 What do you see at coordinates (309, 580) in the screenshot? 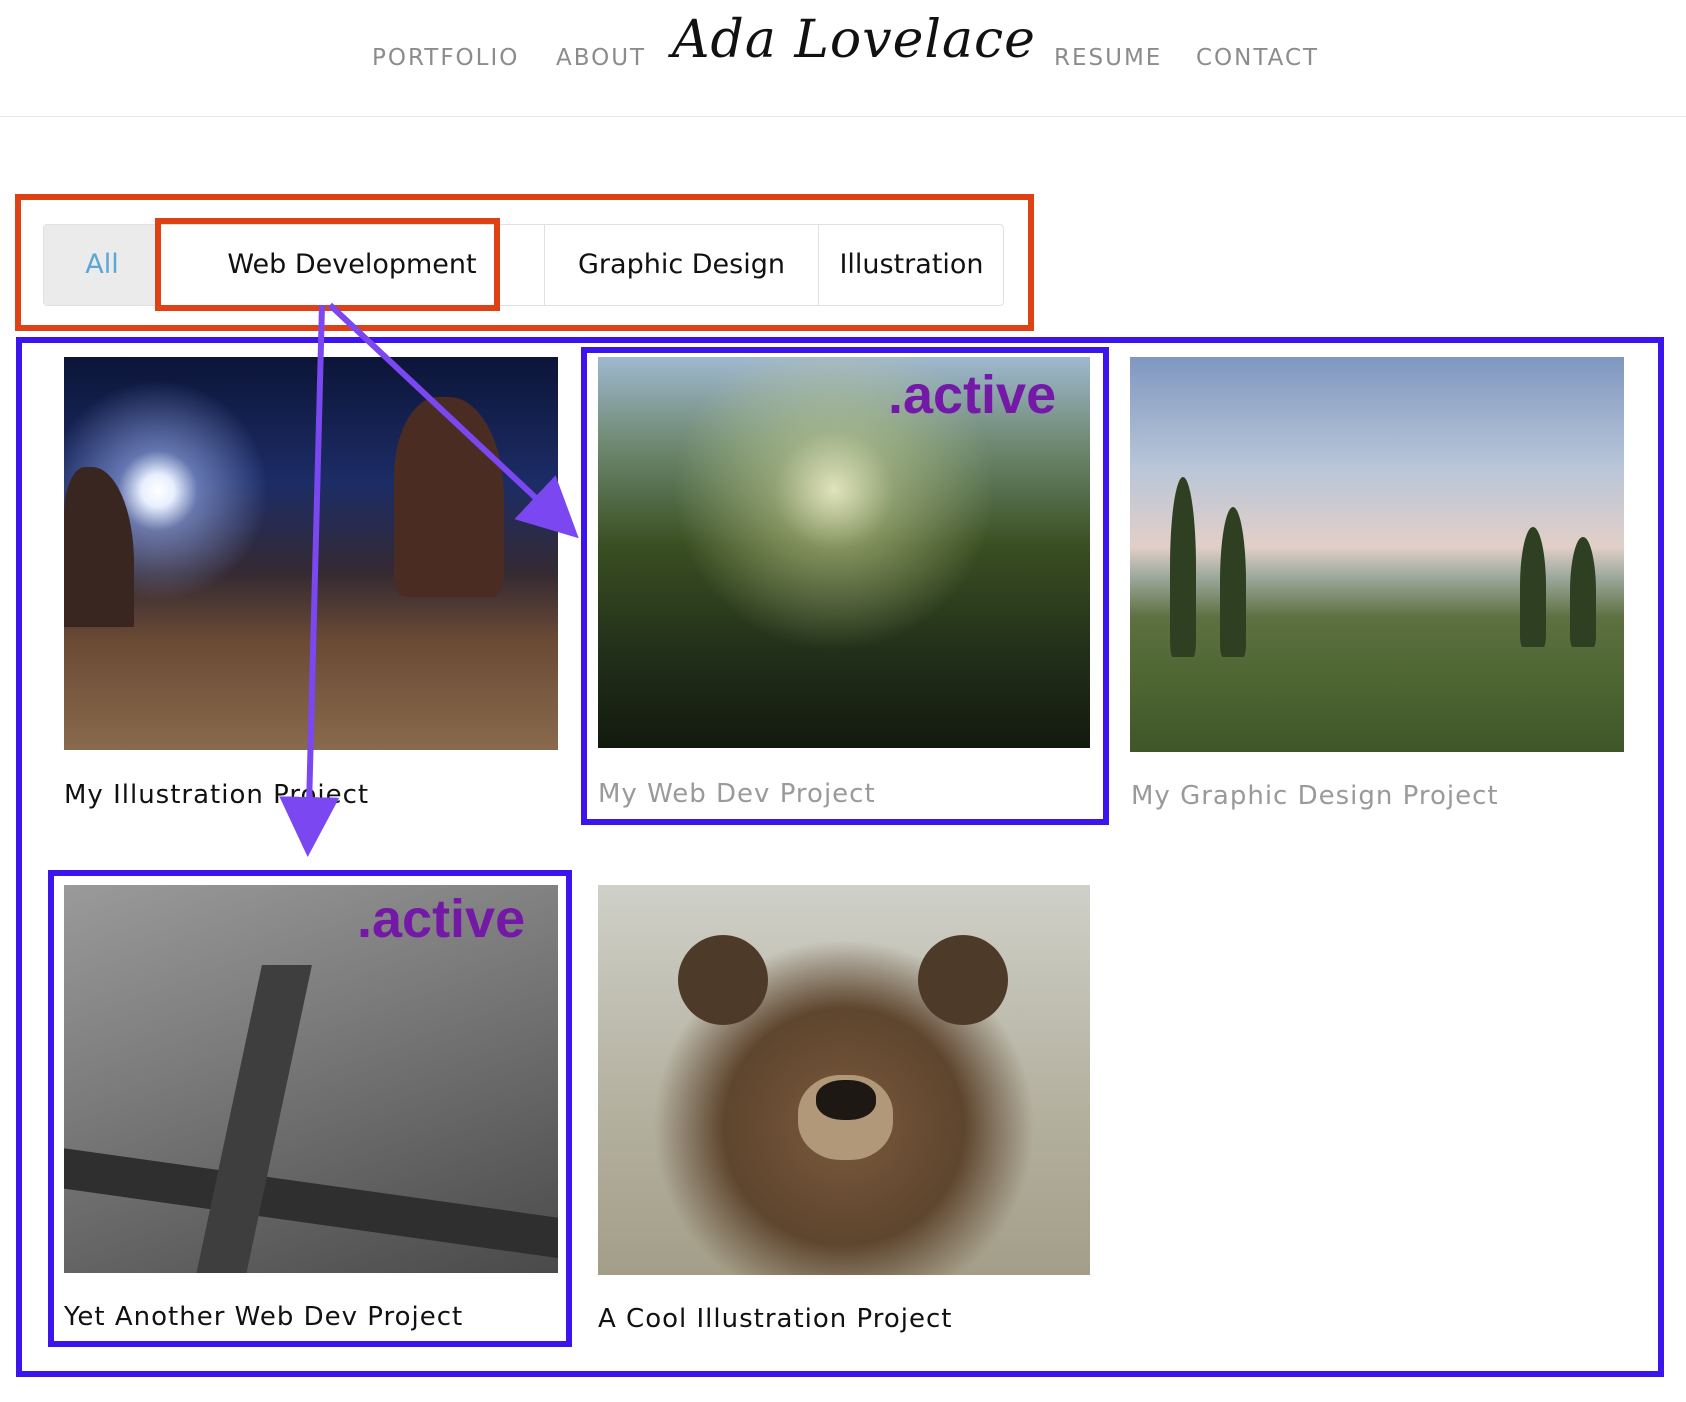
I see `arrow-down-icon` at bounding box center [309, 580].